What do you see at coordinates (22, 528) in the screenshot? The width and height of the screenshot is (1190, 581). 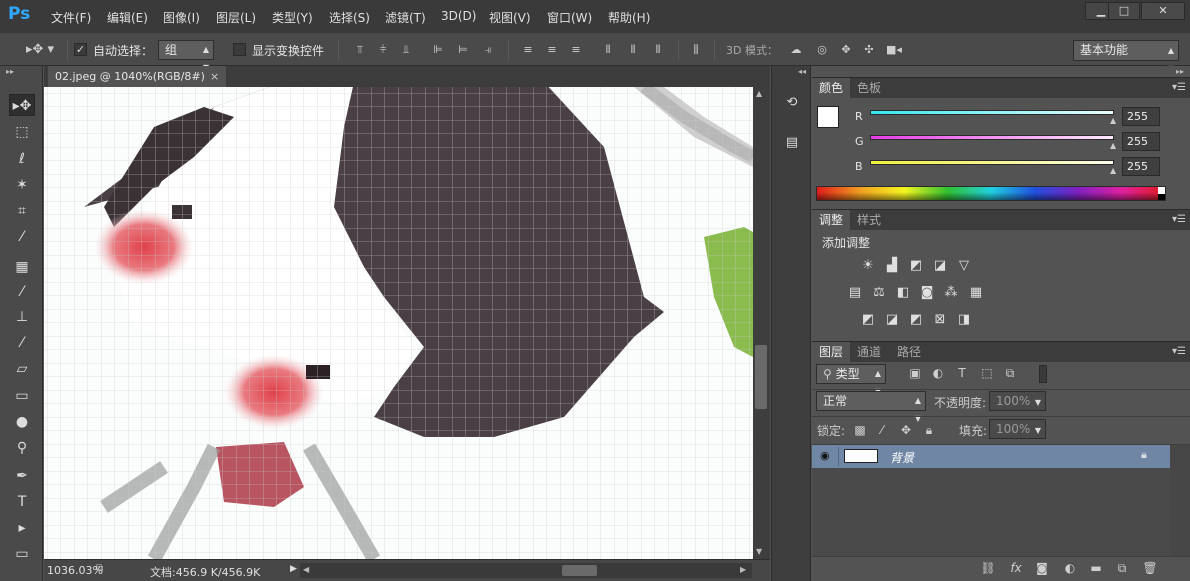 I see `path-selection-icon: ▸` at bounding box center [22, 528].